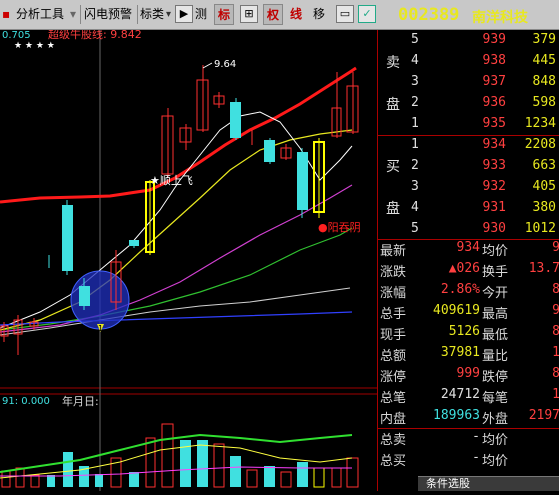 The width and height of the screenshot is (559, 495). I want to click on buy-row: 2 933 663, so click(468, 168).